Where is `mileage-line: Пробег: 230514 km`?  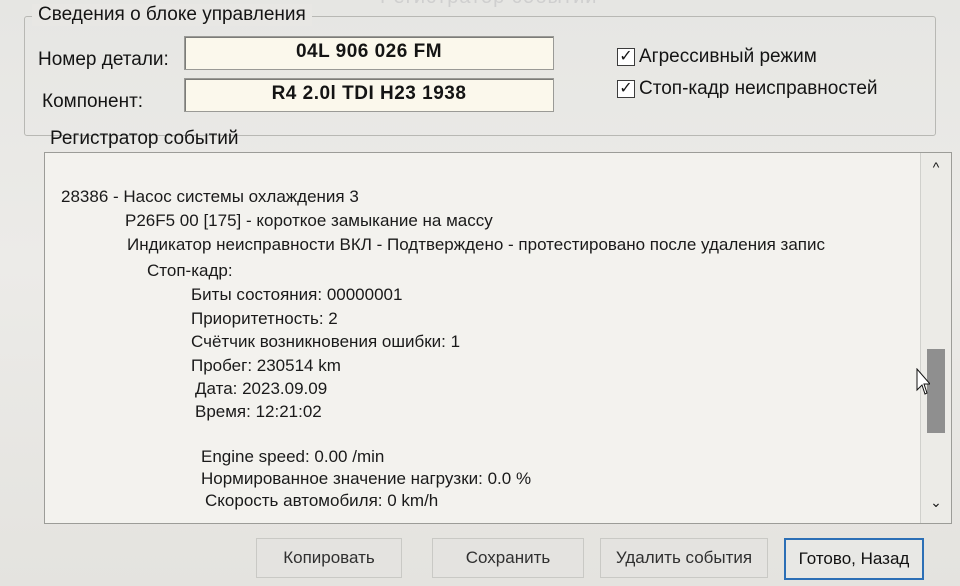 mileage-line: Пробег: 230514 km is located at coordinates (266, 365).